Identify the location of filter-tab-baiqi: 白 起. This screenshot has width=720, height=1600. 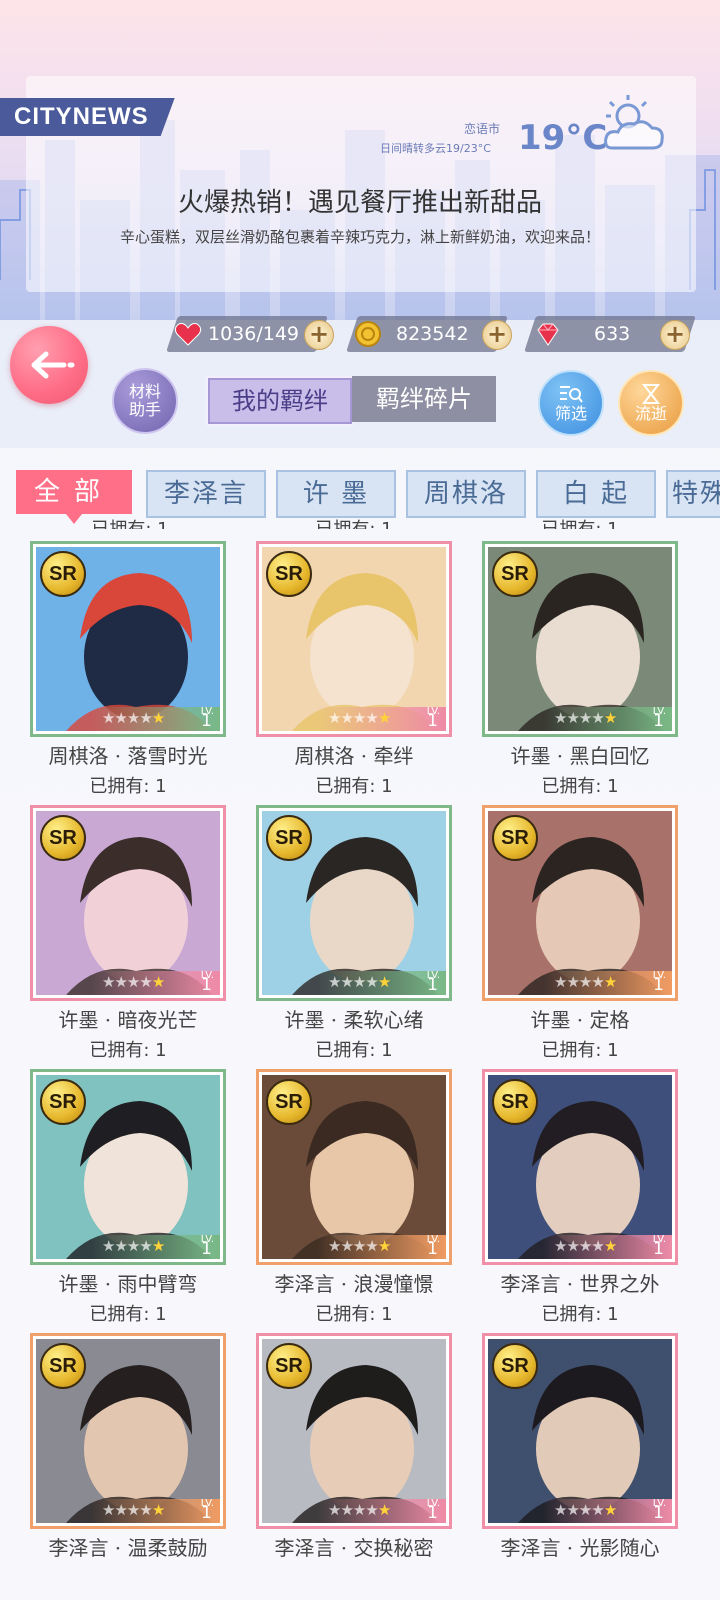
(596, 494).